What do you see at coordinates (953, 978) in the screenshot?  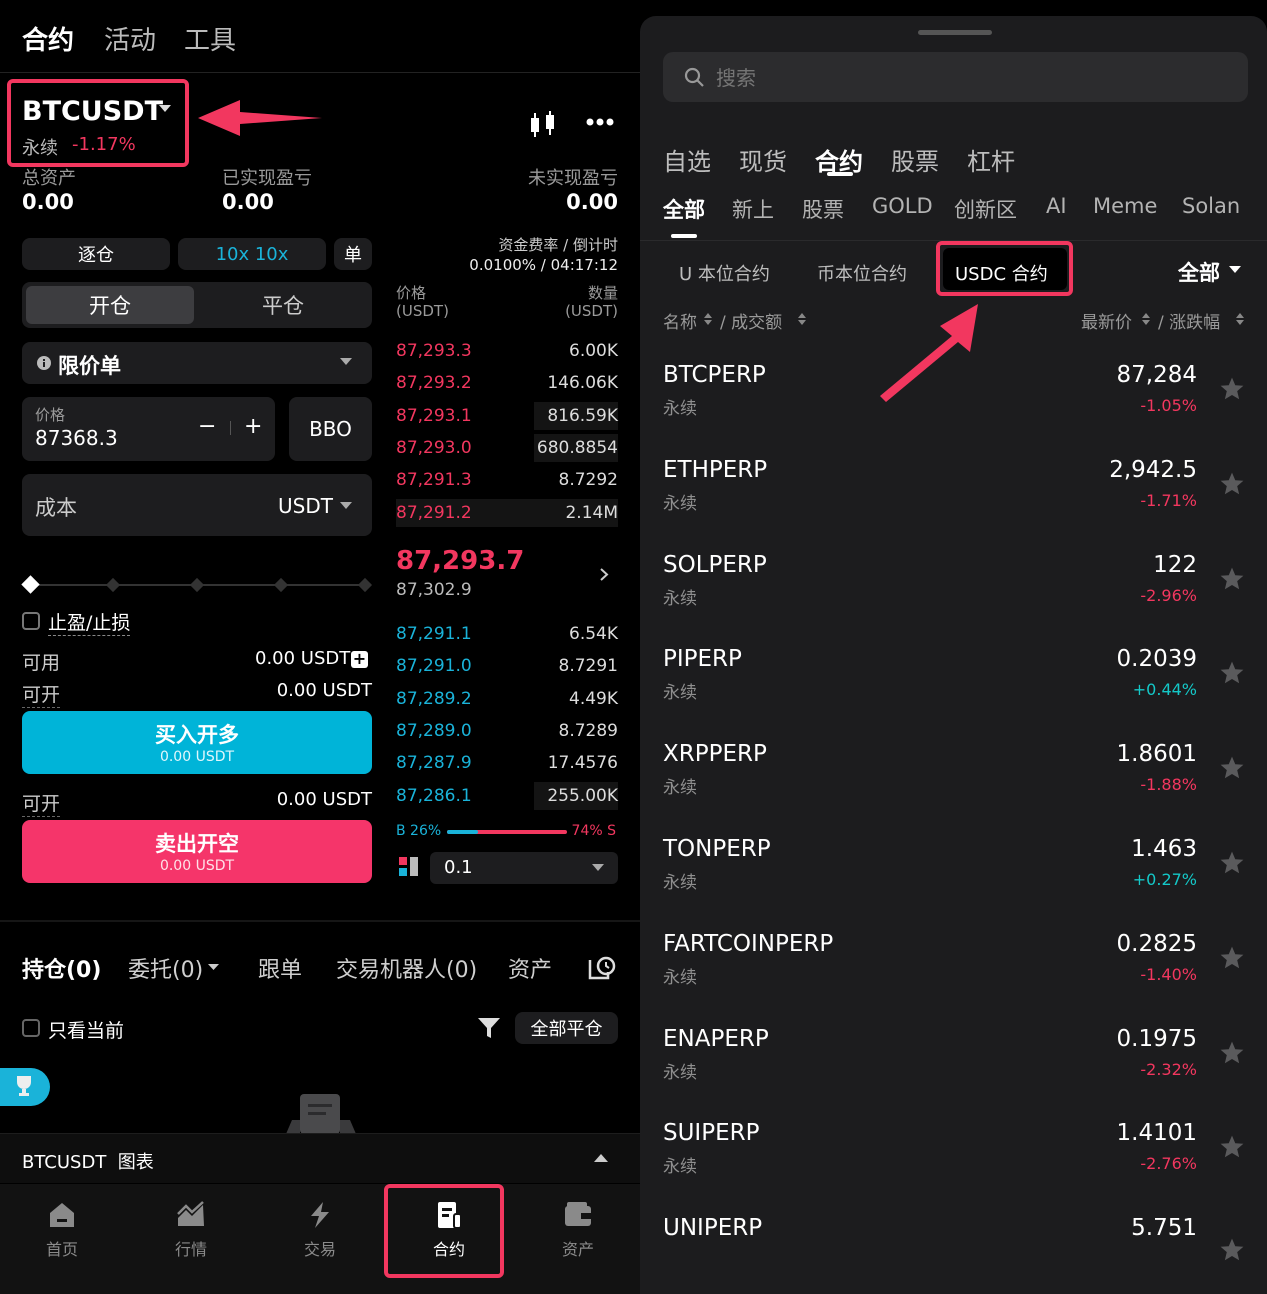 I see `market-row: FARTCOINPERP 永续 0.2825 -1.40%` at bounding box center [953, 978].